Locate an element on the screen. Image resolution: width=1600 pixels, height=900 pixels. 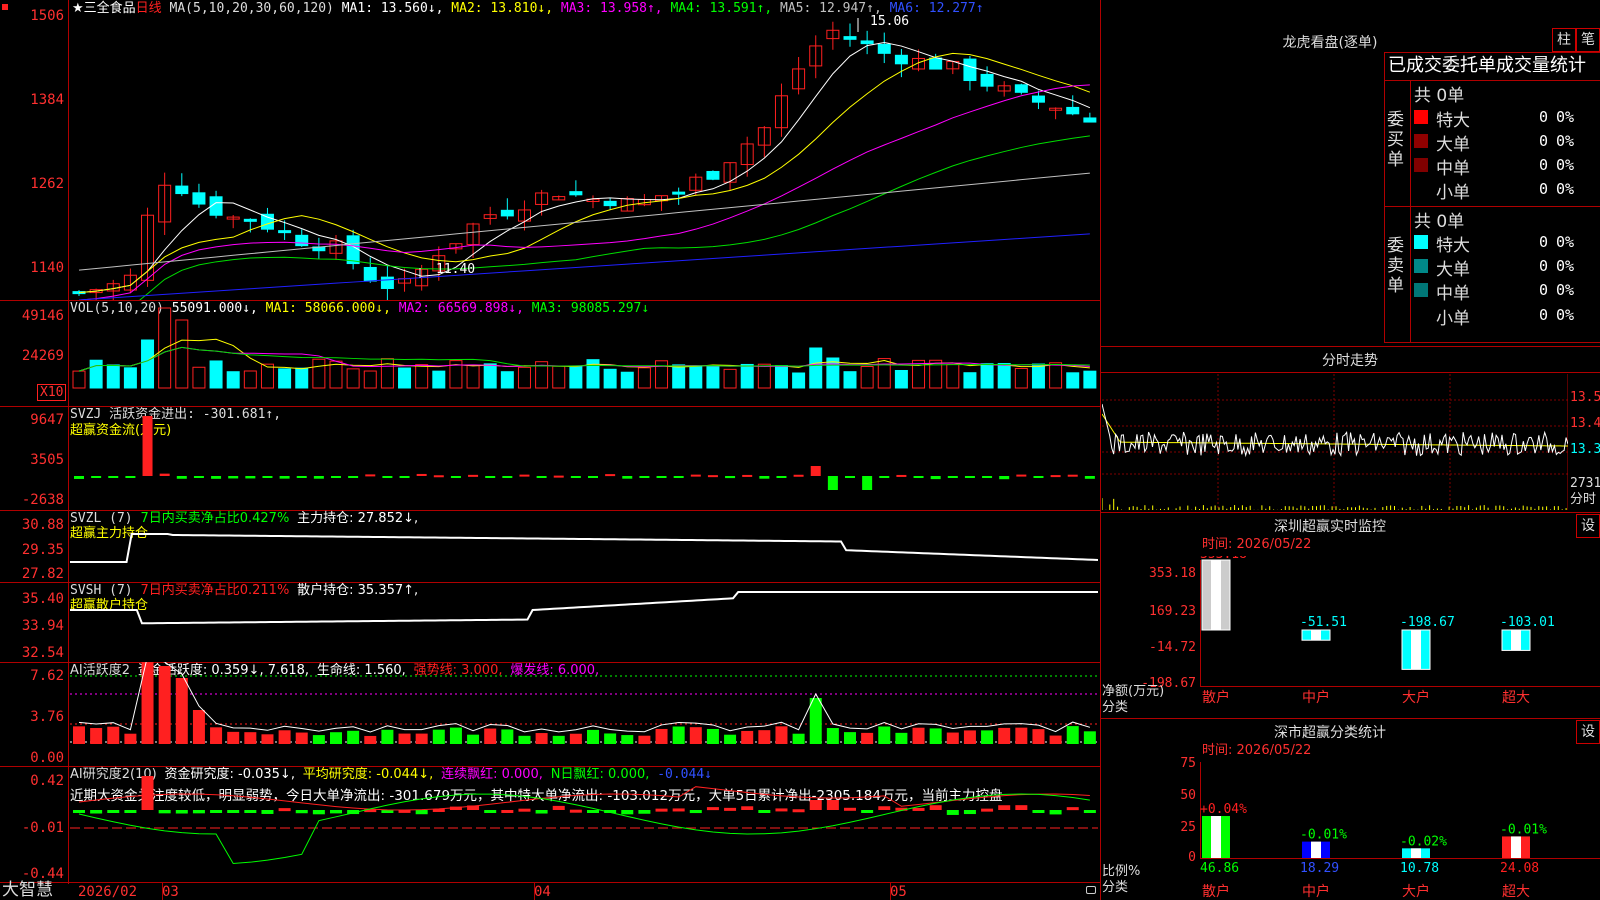
sell-row-value: 0 is located at coordinates (1543, 266).